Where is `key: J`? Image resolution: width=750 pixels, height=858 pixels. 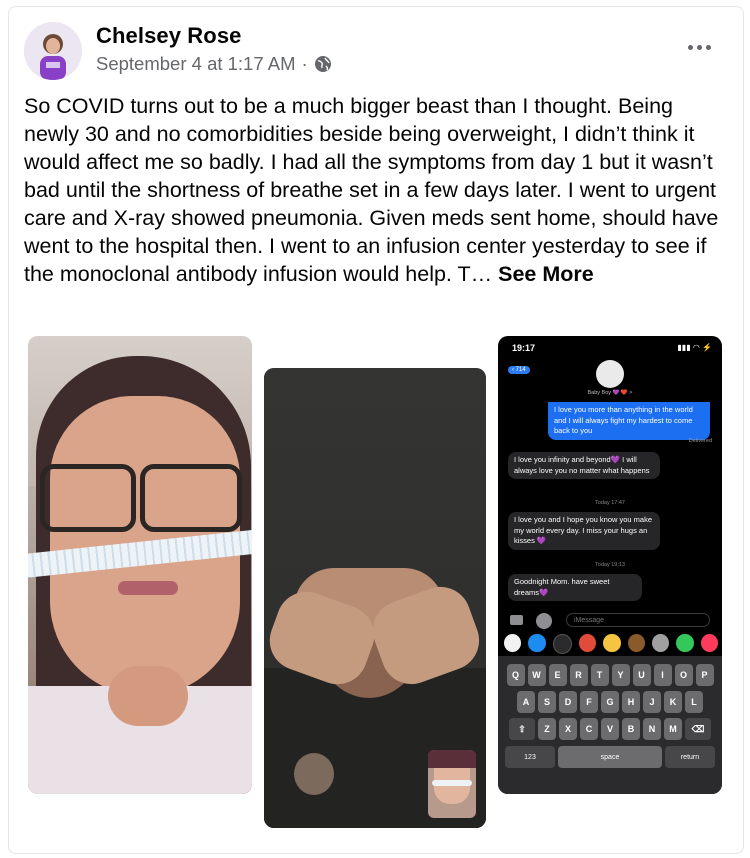 key: J is located at coordinates (652, 702).